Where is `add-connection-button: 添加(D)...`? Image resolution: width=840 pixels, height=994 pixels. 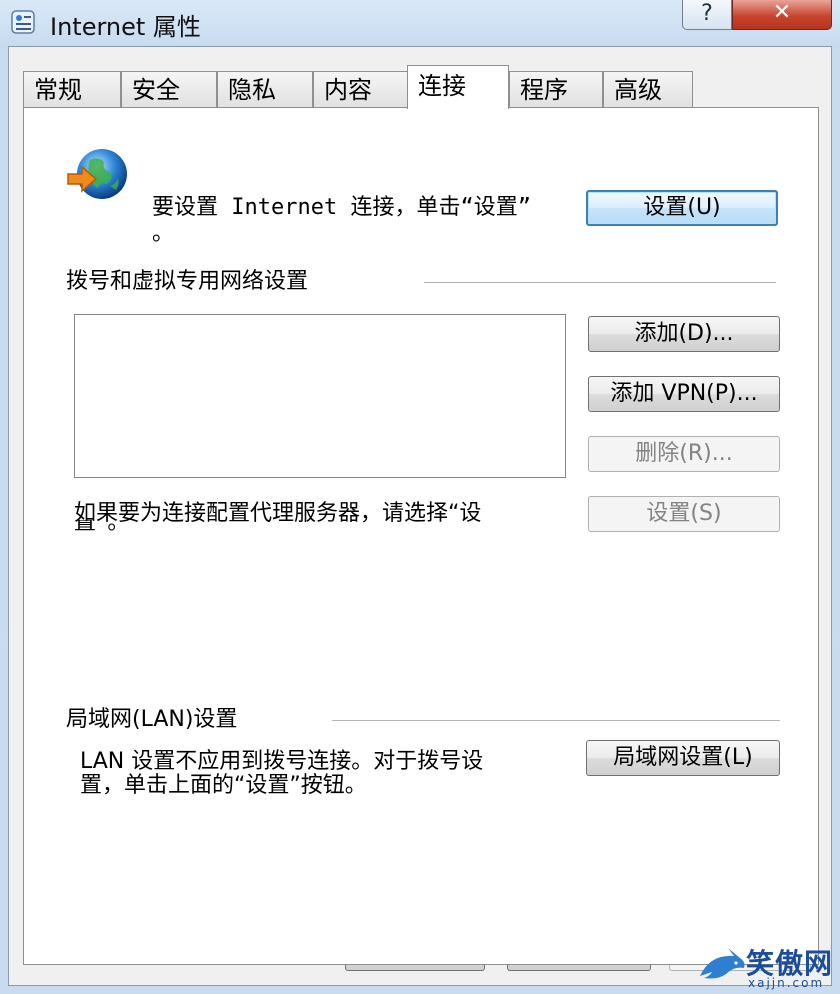 add-connection-button: 添加(D)... is located at coordinates (684, 334).